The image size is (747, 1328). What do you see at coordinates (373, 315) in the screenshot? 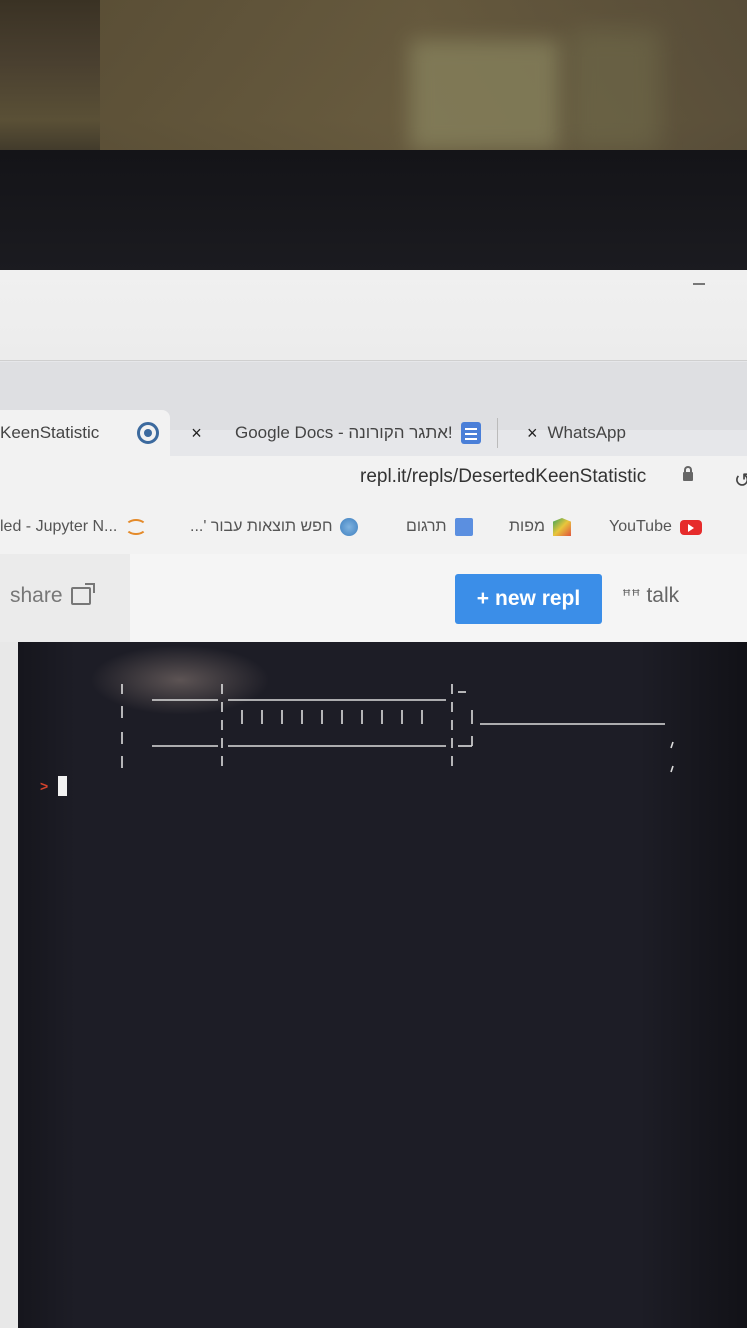
I see `title-bar` at bounding box center [373, 315].